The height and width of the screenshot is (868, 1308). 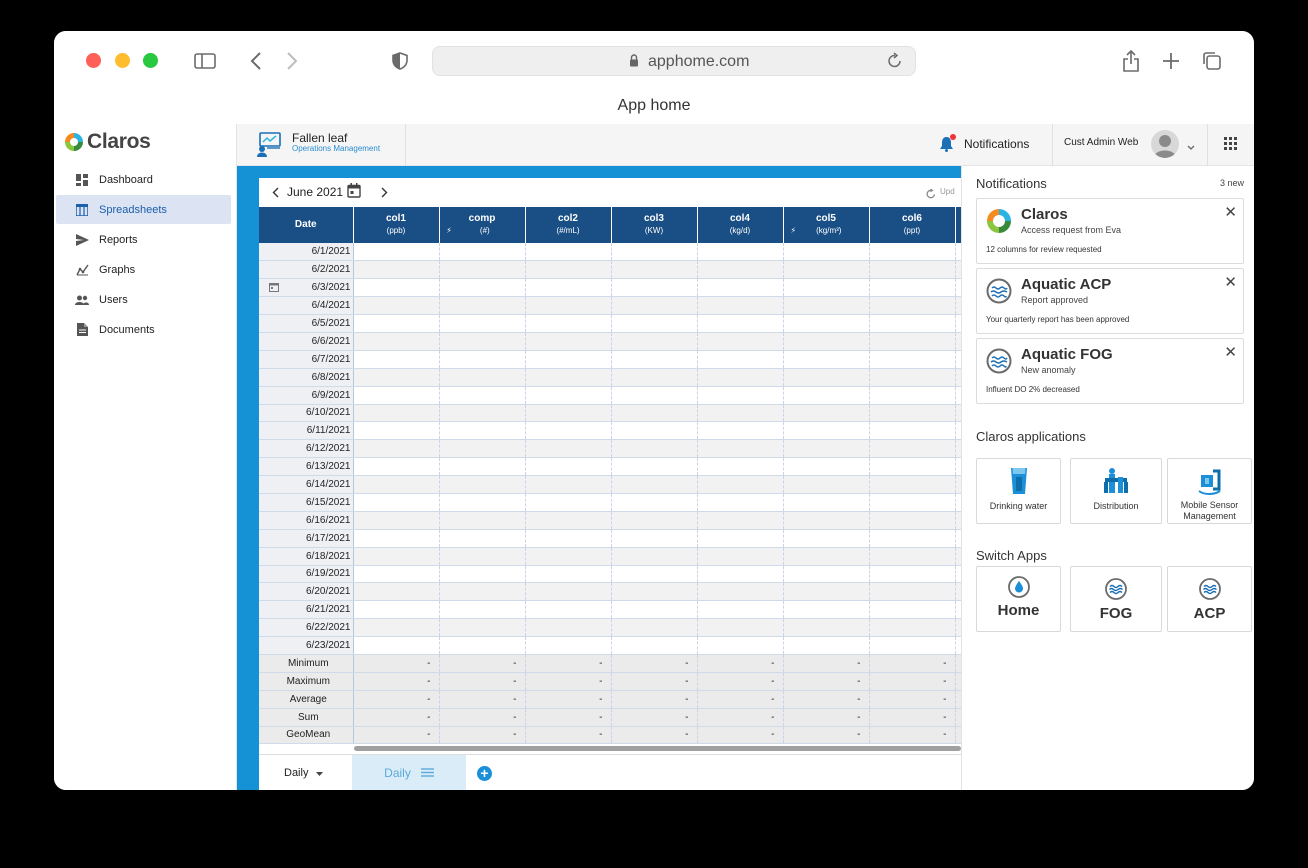 What do you see at coordinates (306, 431) in the screenshot?
I see `date-cell: 6/11/2021` at bounding box center [306, 431].